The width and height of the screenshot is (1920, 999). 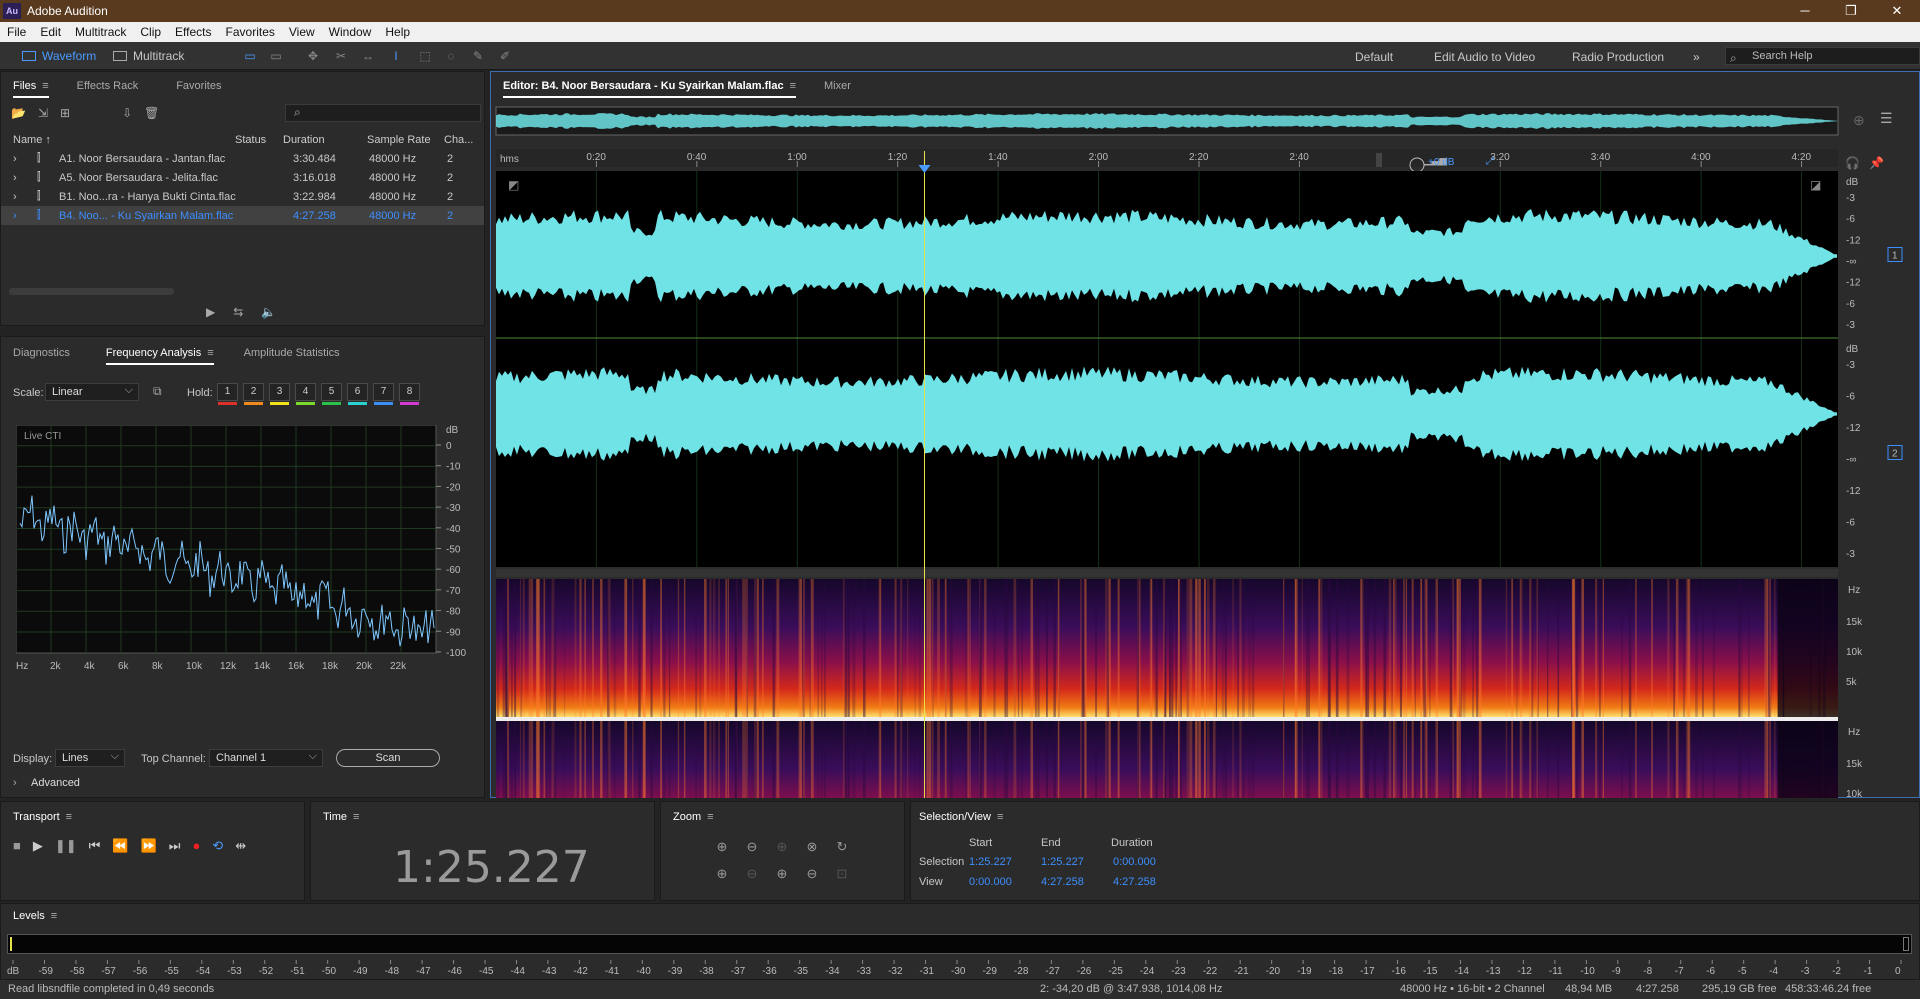 I want to click on multitrack-view-button: Multitrack, so click(x=148, y=56).